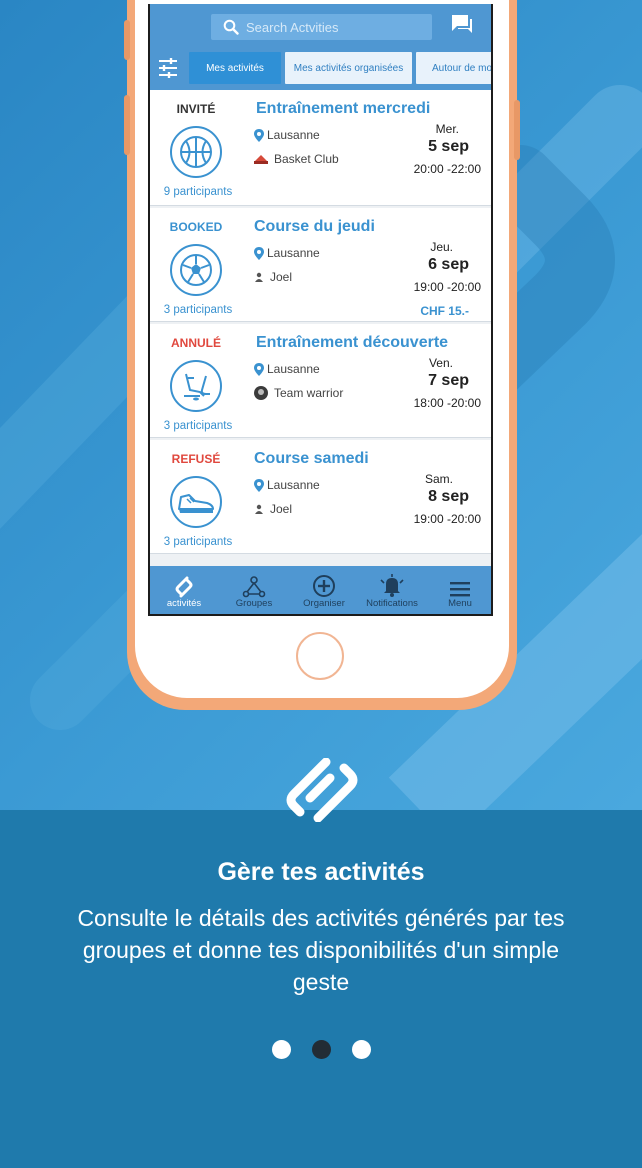  Describe the element at coordinates (320, 656) in the screenshot. I see `home-button` at that location.